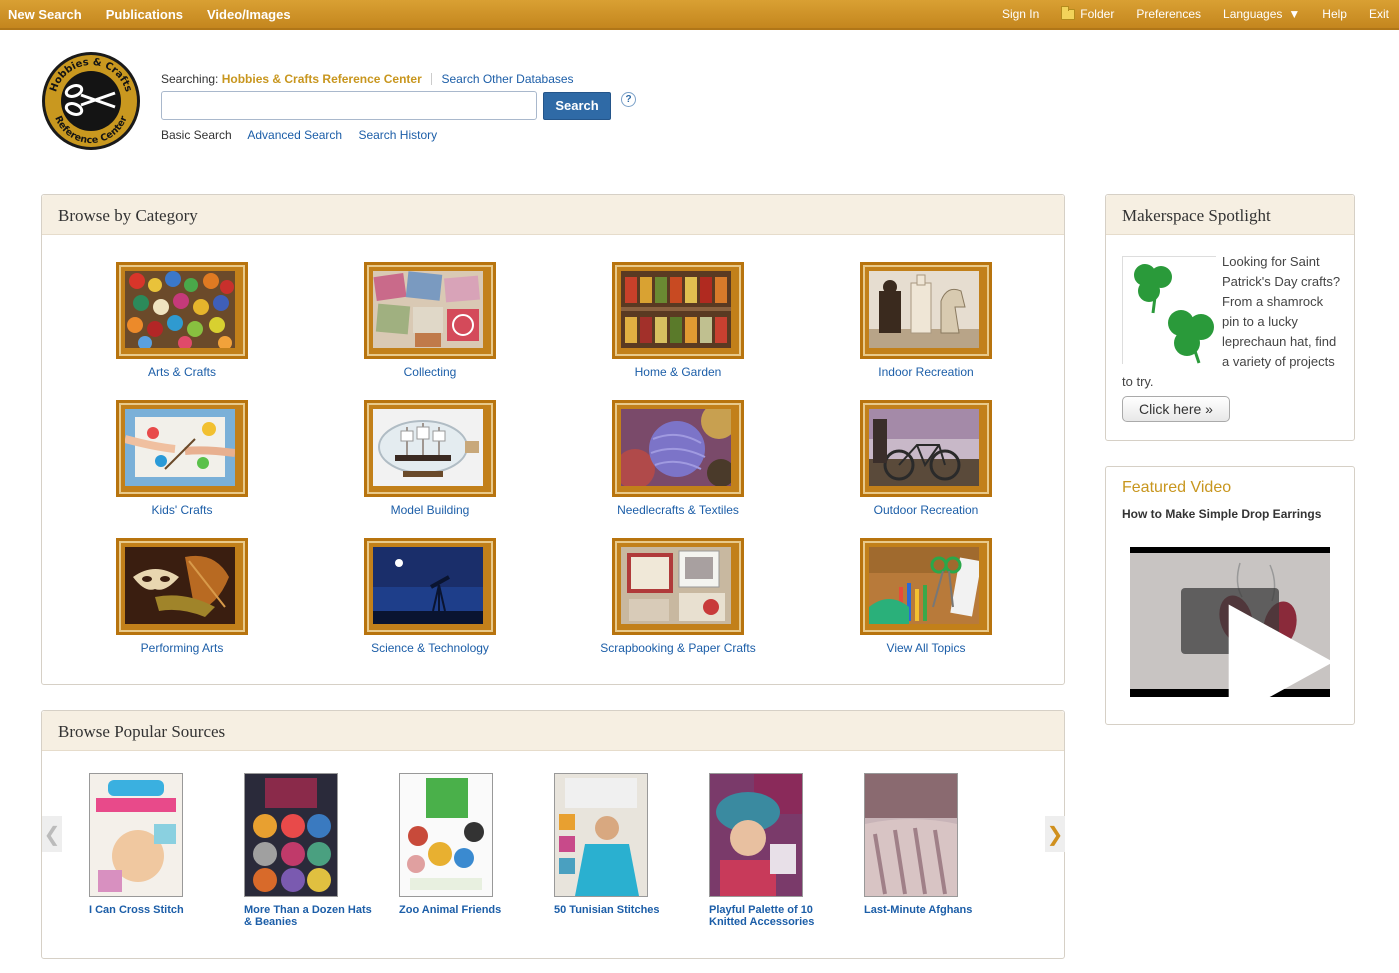 Image resolution: width=1399 pixels, height=973 pixels. Describe the element at coordinates (349, 105) in the screenshot. I see `search-input` at that location.